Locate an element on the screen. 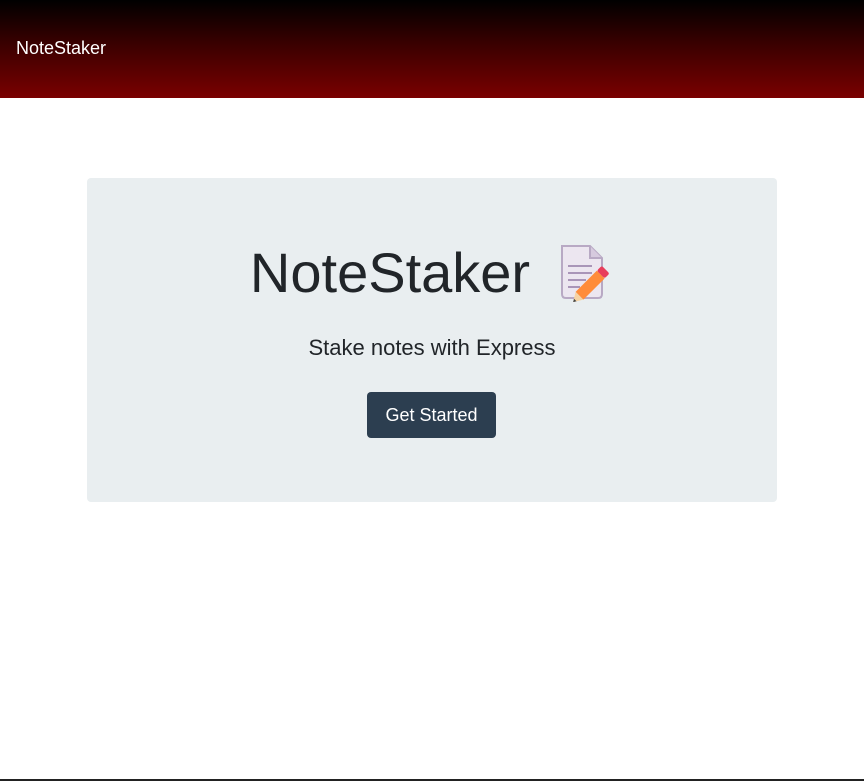 The width and height of the screenshot is (864, 781). brand-link: NoteStaker is located at coordinates (61, 48).